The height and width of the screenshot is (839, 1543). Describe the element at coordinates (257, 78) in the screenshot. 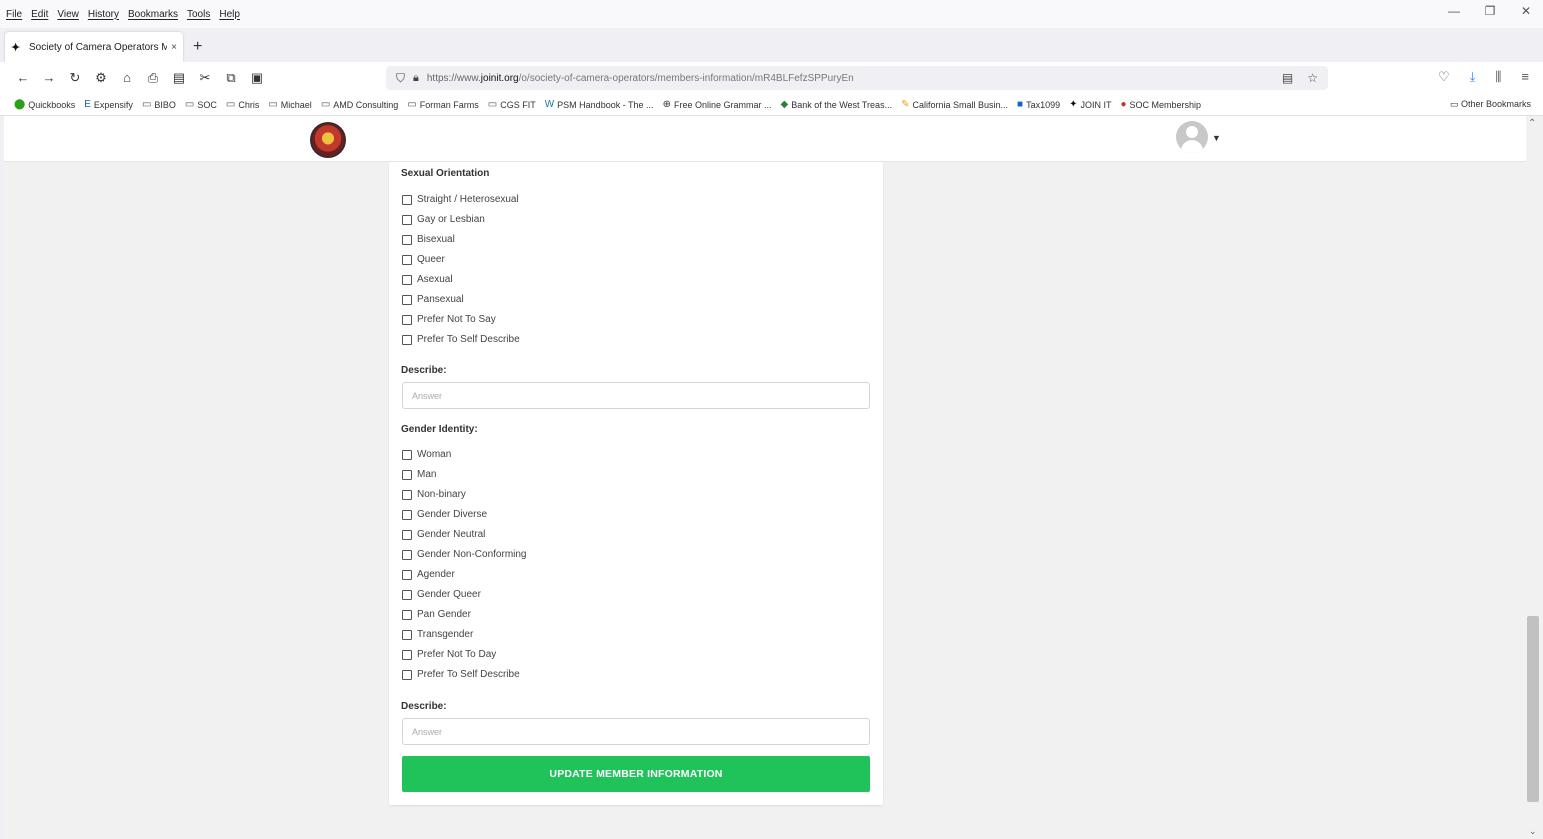

I see `paste-icon: ▣` at that location.